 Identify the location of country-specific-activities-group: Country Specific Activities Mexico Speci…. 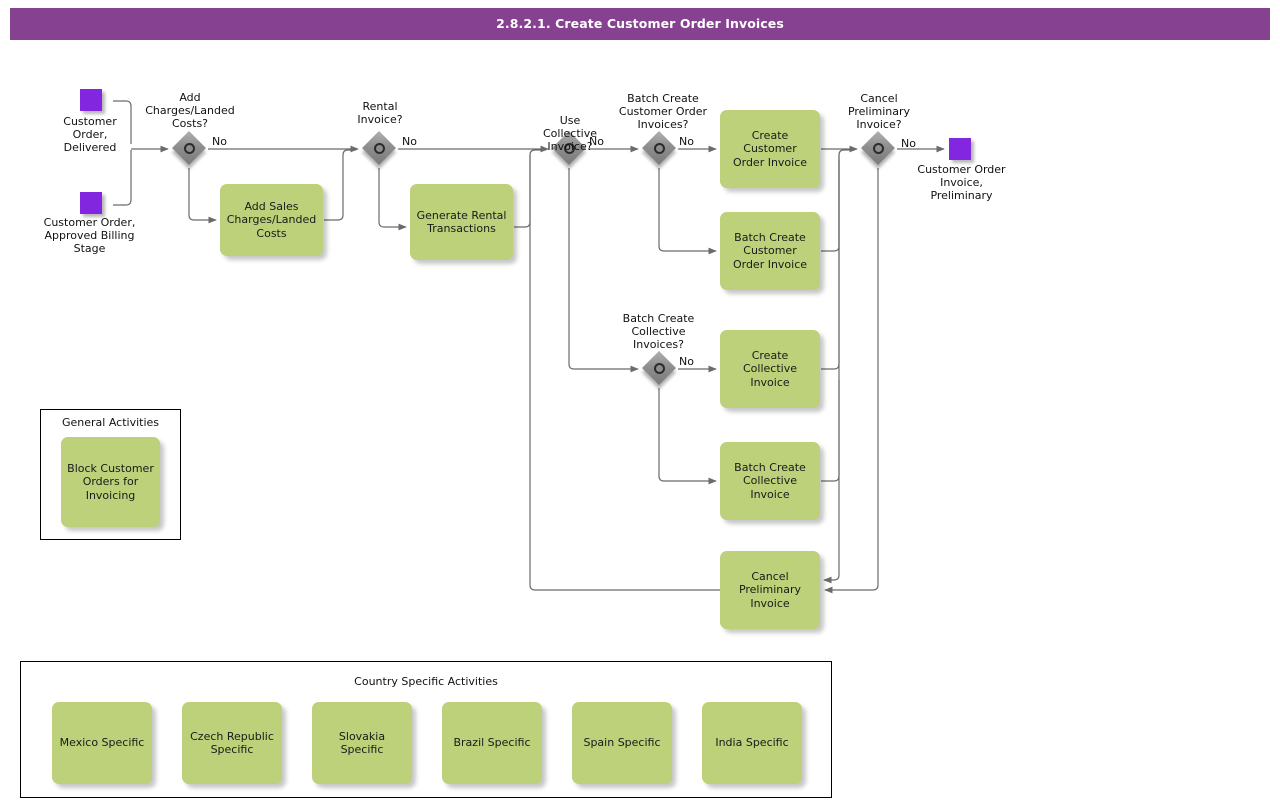
(426, 729).